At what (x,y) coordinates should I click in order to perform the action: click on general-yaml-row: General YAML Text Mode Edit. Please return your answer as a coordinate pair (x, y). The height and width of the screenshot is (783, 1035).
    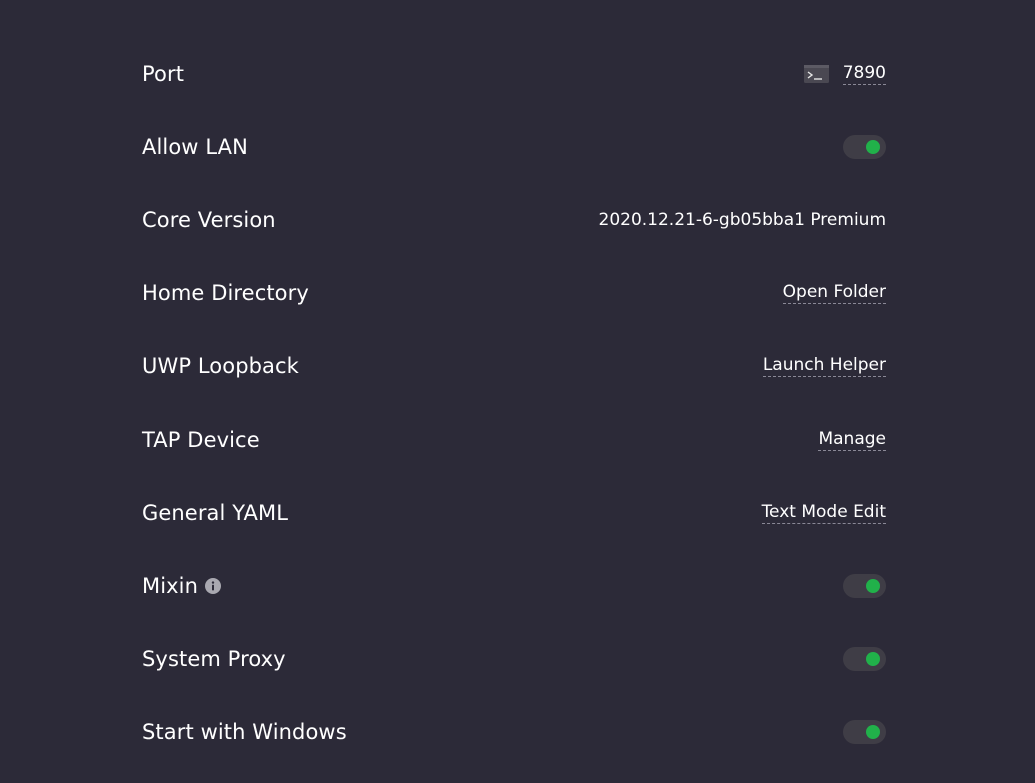
    Looking at the image, I should click on (514, 512).